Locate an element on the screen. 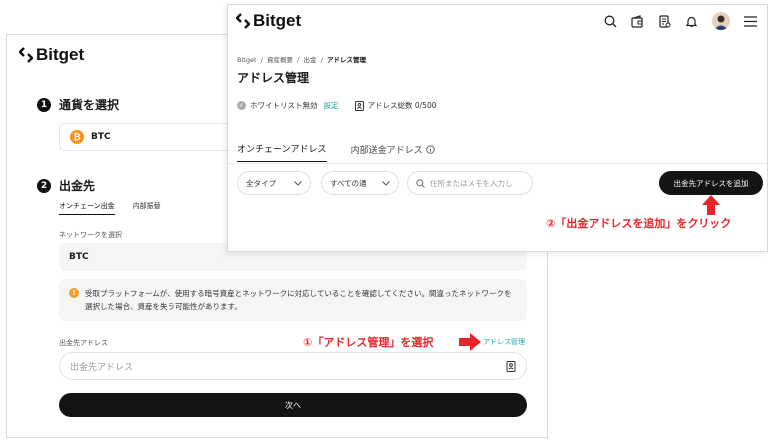 This screenshot has width=768, height=443. step-select-currency: 1 通貨を選択 is located at coordinates (78, 104).